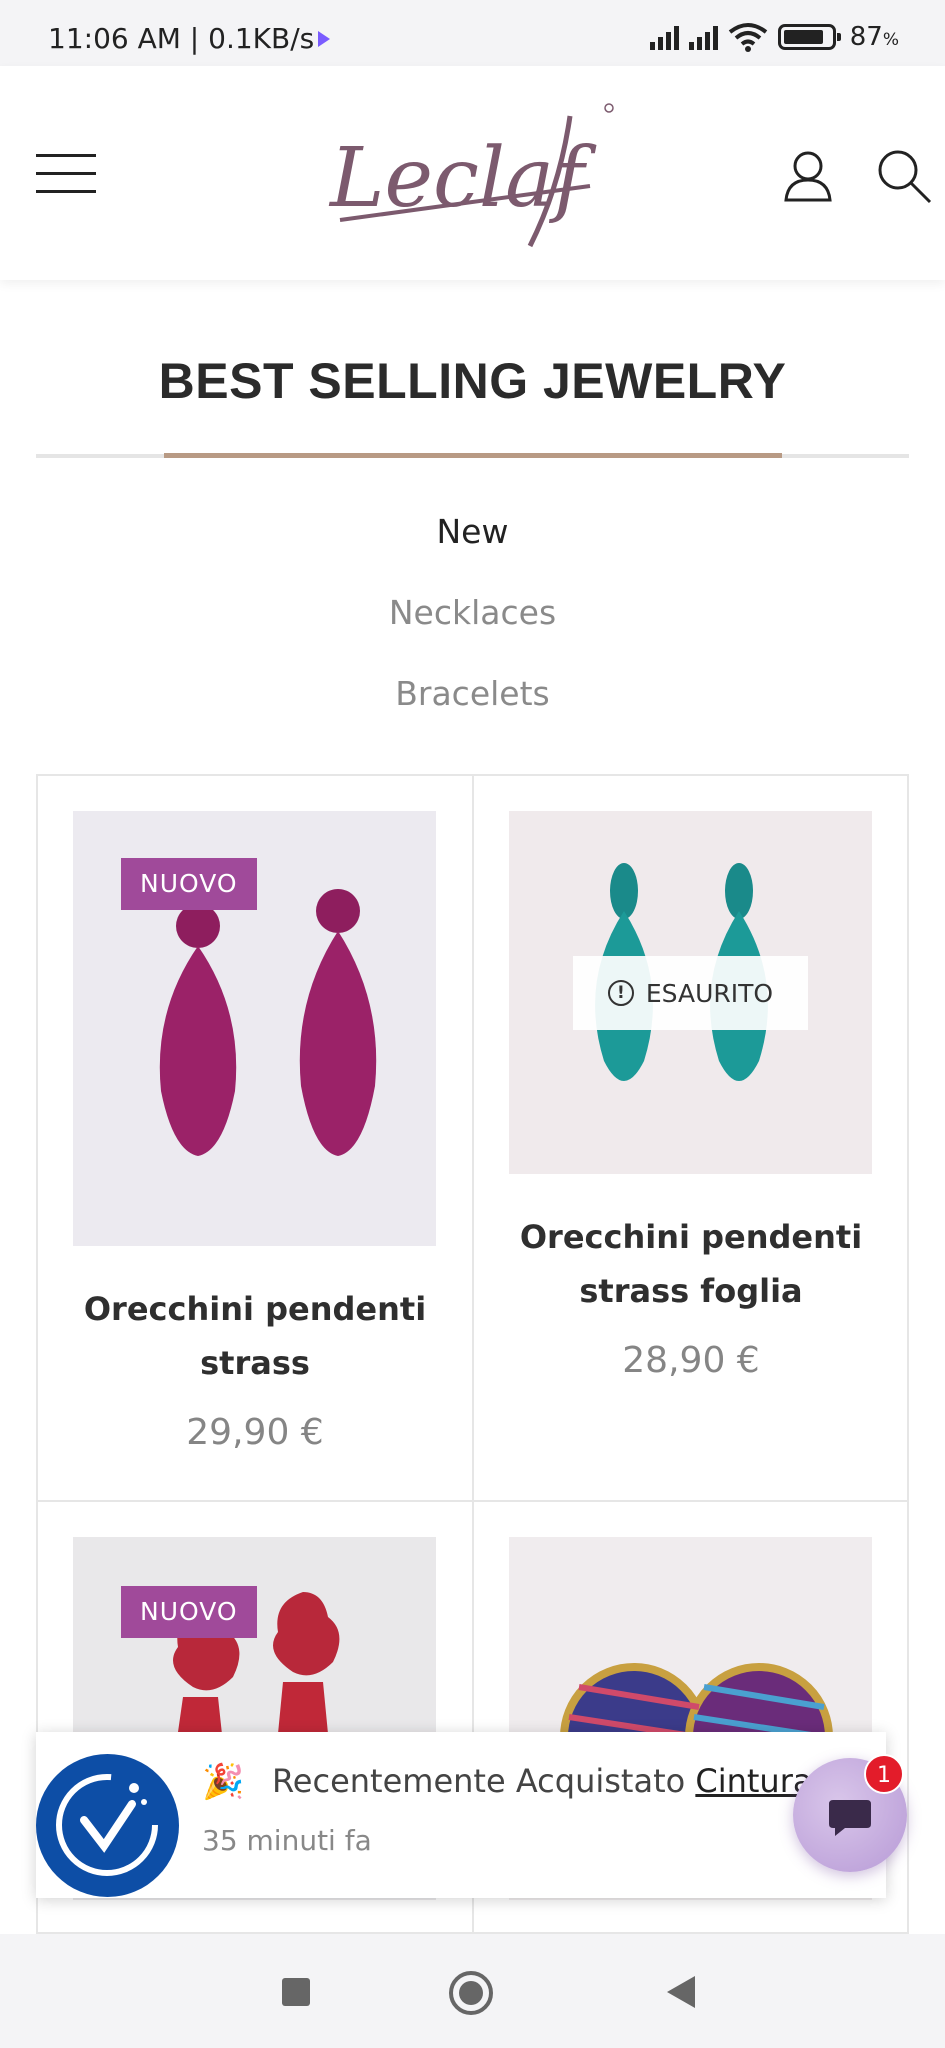  What do you see at coordinates (181, 38) in the screenshot?
I see `status-time: 11:06 AM | 0.1KB/s` at bounding box center [181, 38].